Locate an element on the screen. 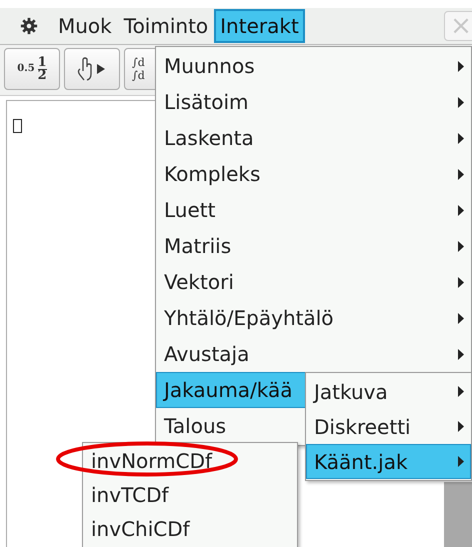  numerator: 1 is located at coordinates (42, 62).